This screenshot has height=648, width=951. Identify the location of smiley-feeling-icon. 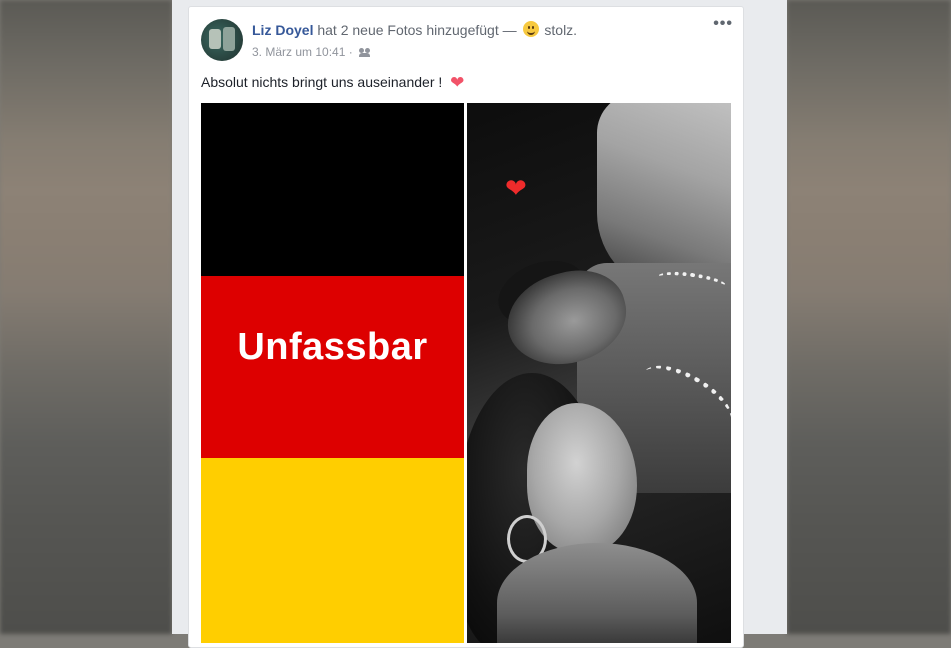
(530, 29).